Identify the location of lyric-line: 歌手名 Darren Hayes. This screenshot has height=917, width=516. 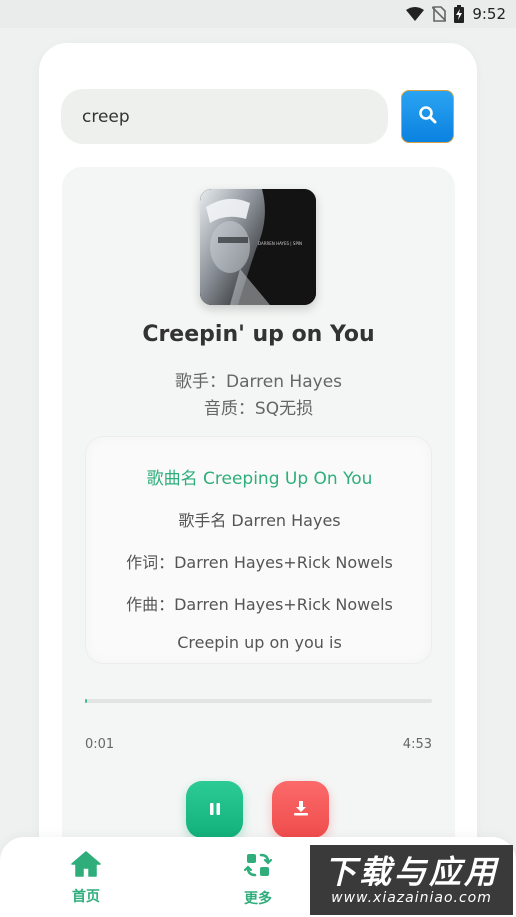
(259, 520).